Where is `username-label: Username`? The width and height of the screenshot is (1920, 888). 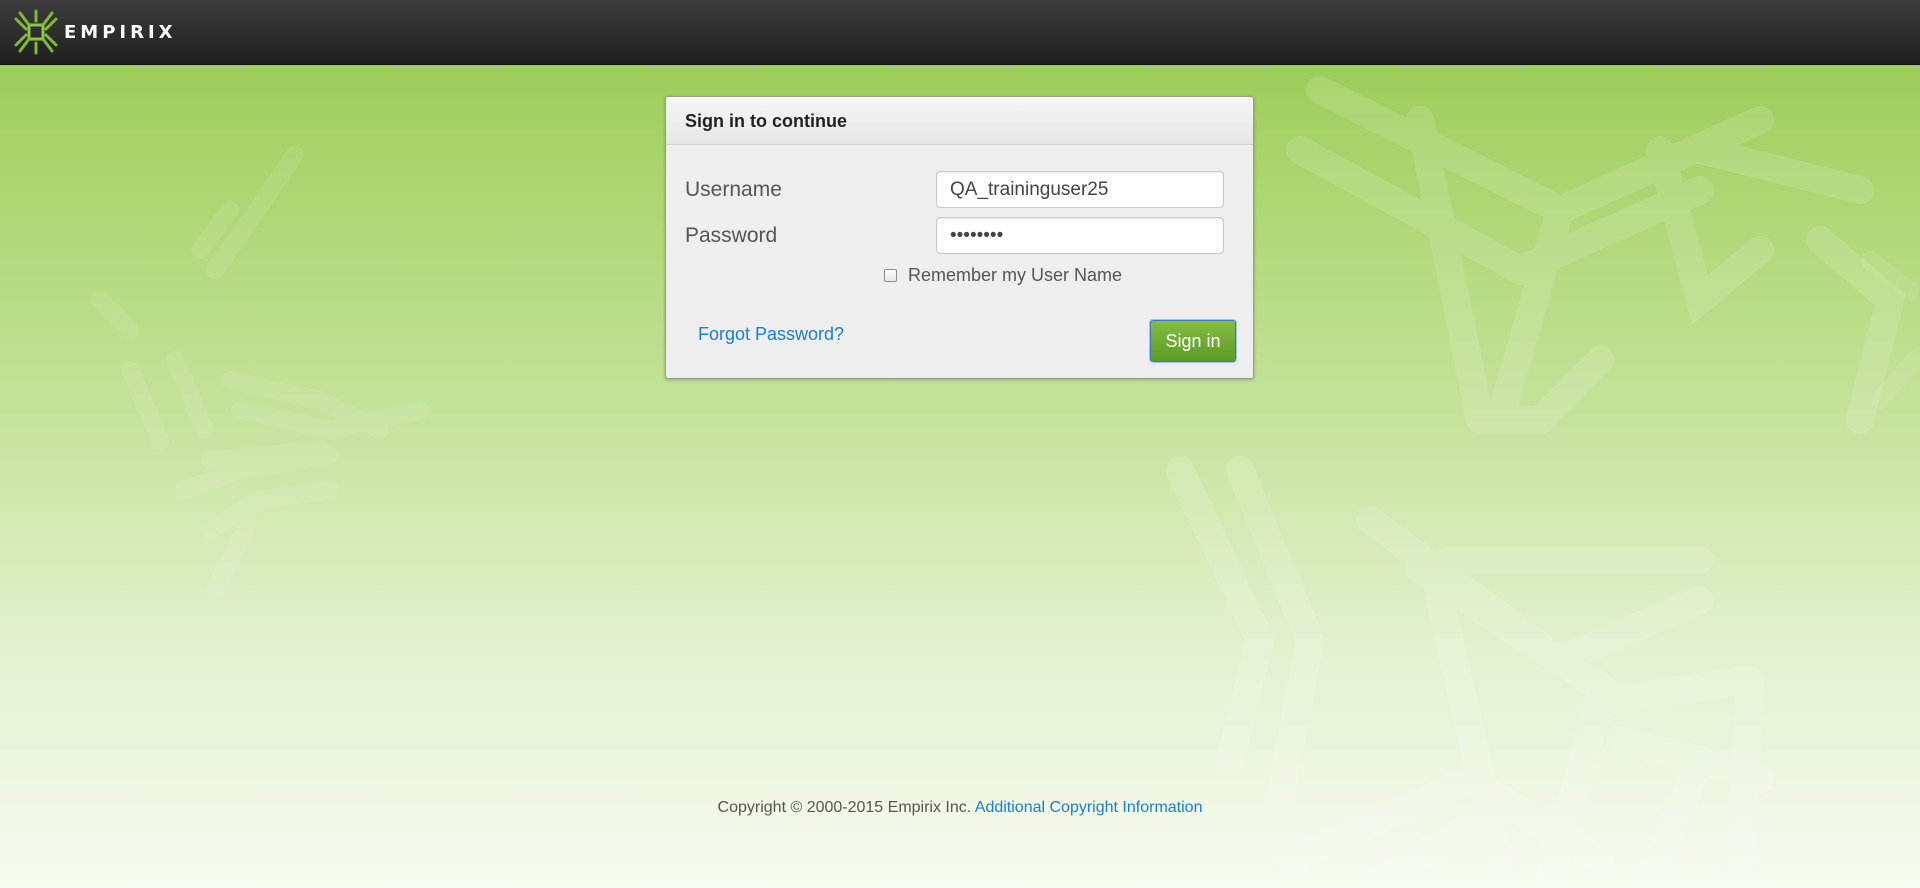 username-label: Username is located at coordinates (733, 189).